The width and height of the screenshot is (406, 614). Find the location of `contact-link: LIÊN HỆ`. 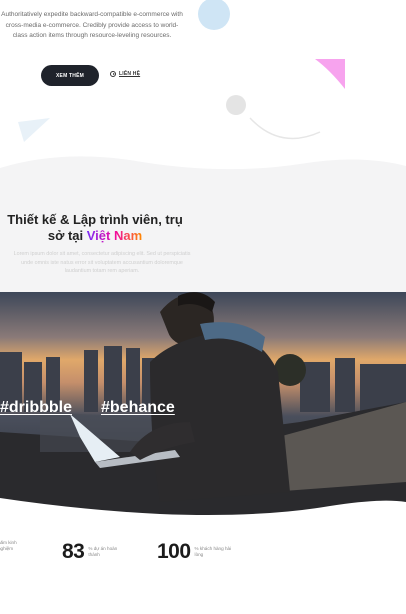

contact-link: LIÊN HỆ is located at coordinates (125, 74).